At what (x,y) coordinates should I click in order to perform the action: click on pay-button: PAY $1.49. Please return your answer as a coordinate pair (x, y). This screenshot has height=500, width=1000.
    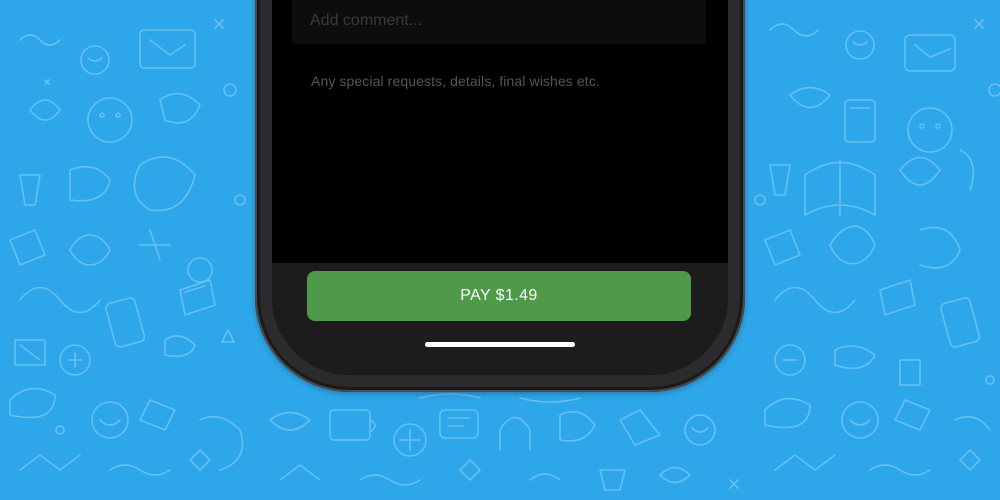
    Looking at the image, I should click on (499, 296).